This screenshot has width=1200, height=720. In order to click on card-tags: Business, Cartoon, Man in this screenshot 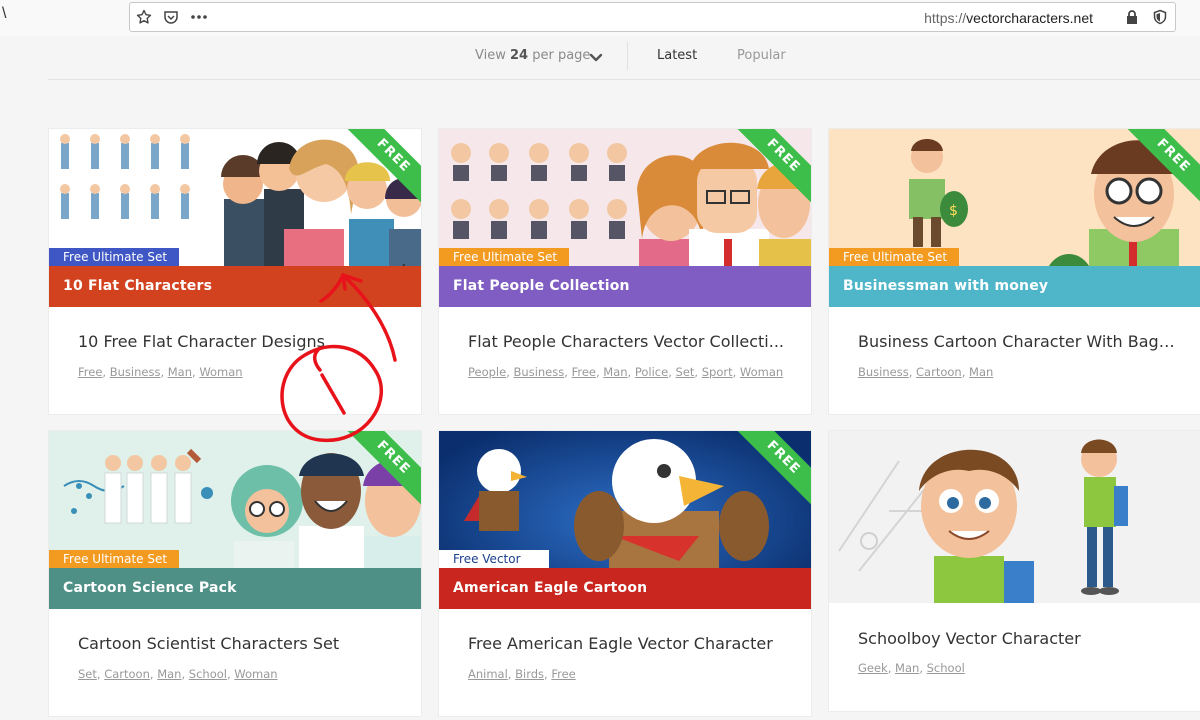, I will do `click(926, 372)`.